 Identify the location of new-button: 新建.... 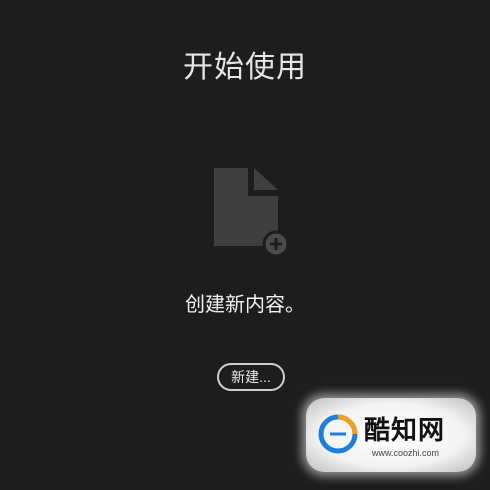
(251, 377).